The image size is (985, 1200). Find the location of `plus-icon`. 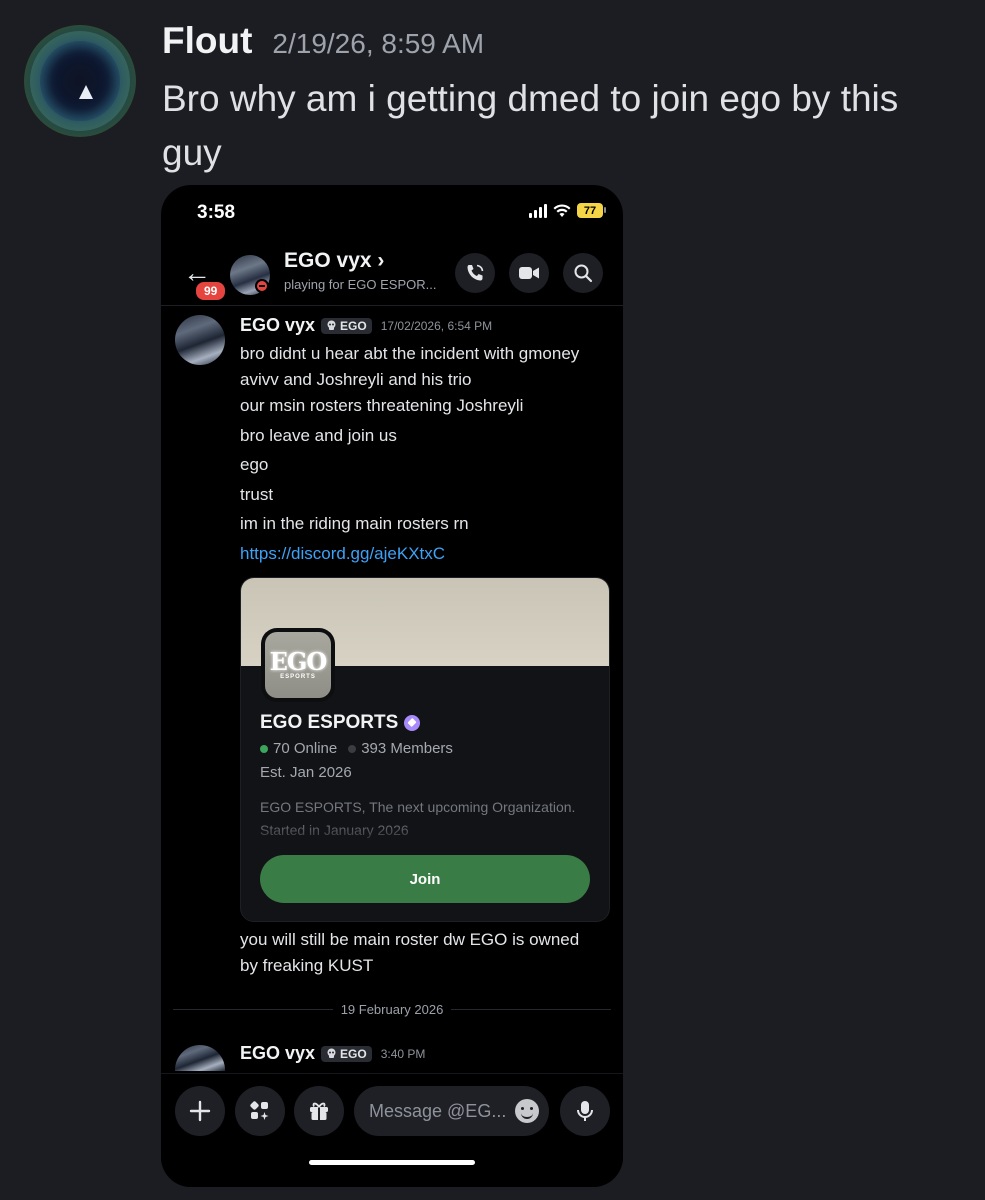

plus-icon is located at coordinates (200, 1111).